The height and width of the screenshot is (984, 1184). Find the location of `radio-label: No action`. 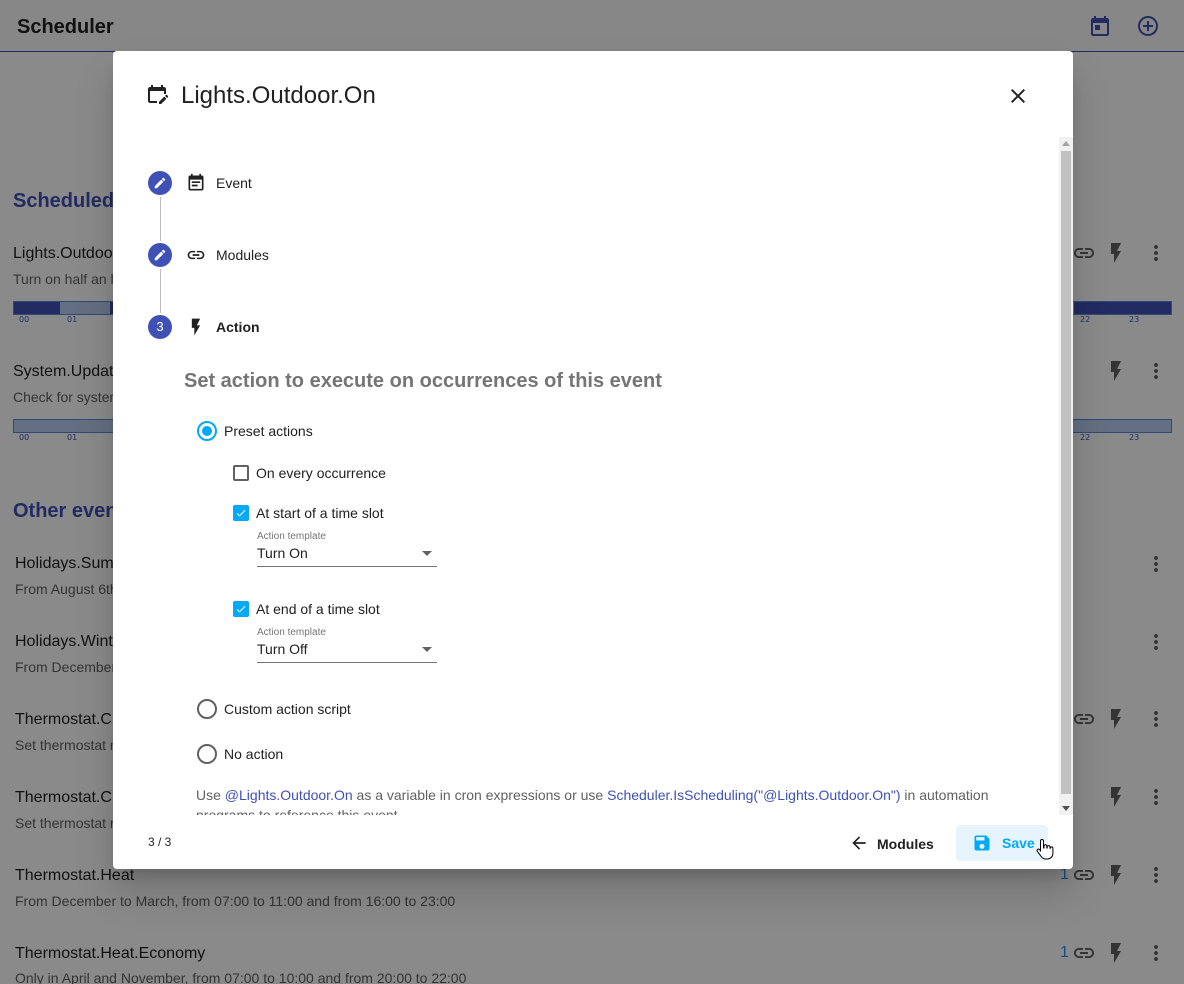

radio-label: No action is located at coordinates (254, 754).